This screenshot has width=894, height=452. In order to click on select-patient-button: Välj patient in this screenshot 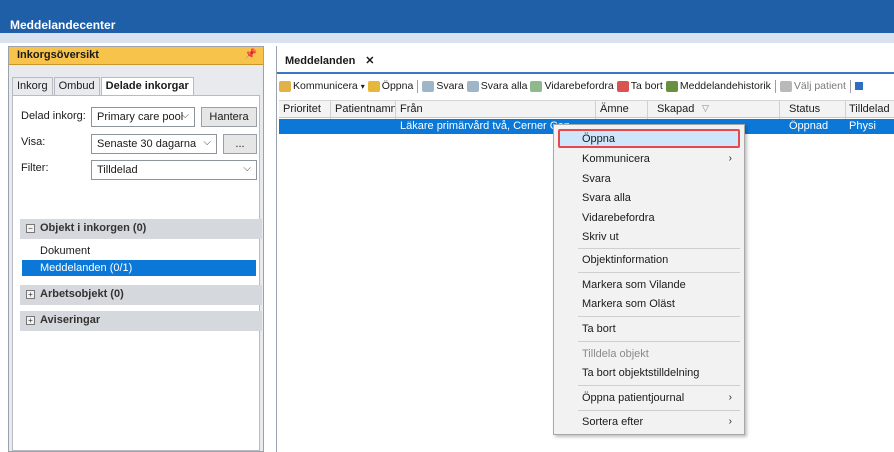, I will do `click(812, 86)`.